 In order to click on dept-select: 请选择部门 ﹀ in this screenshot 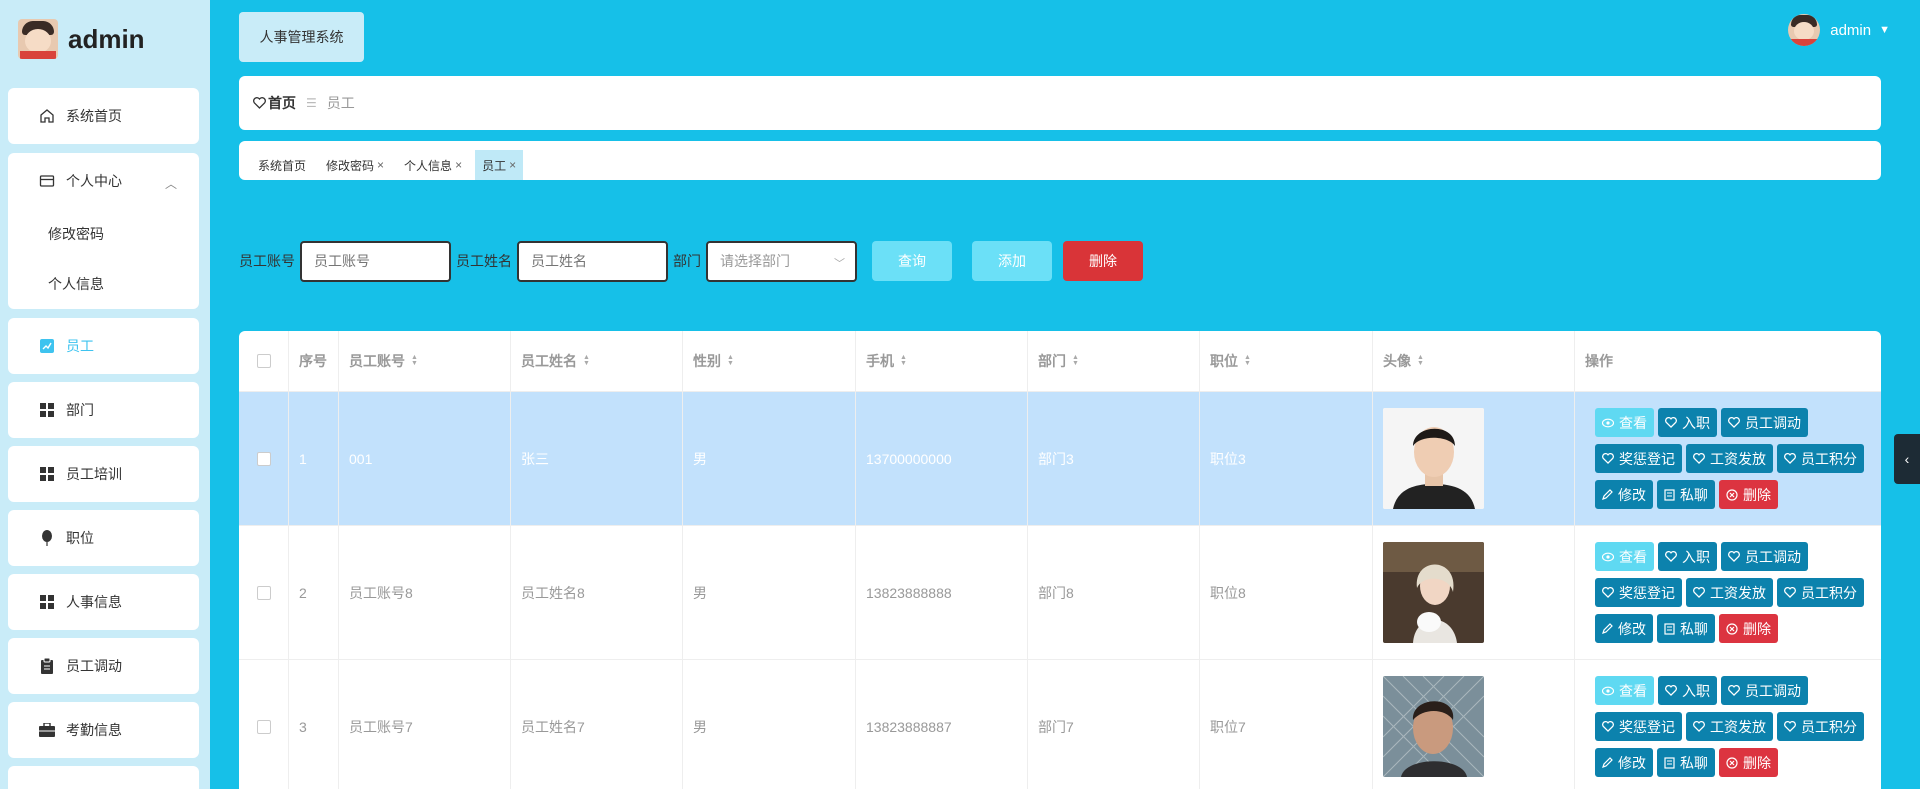, I will do `click(781, 261)`.